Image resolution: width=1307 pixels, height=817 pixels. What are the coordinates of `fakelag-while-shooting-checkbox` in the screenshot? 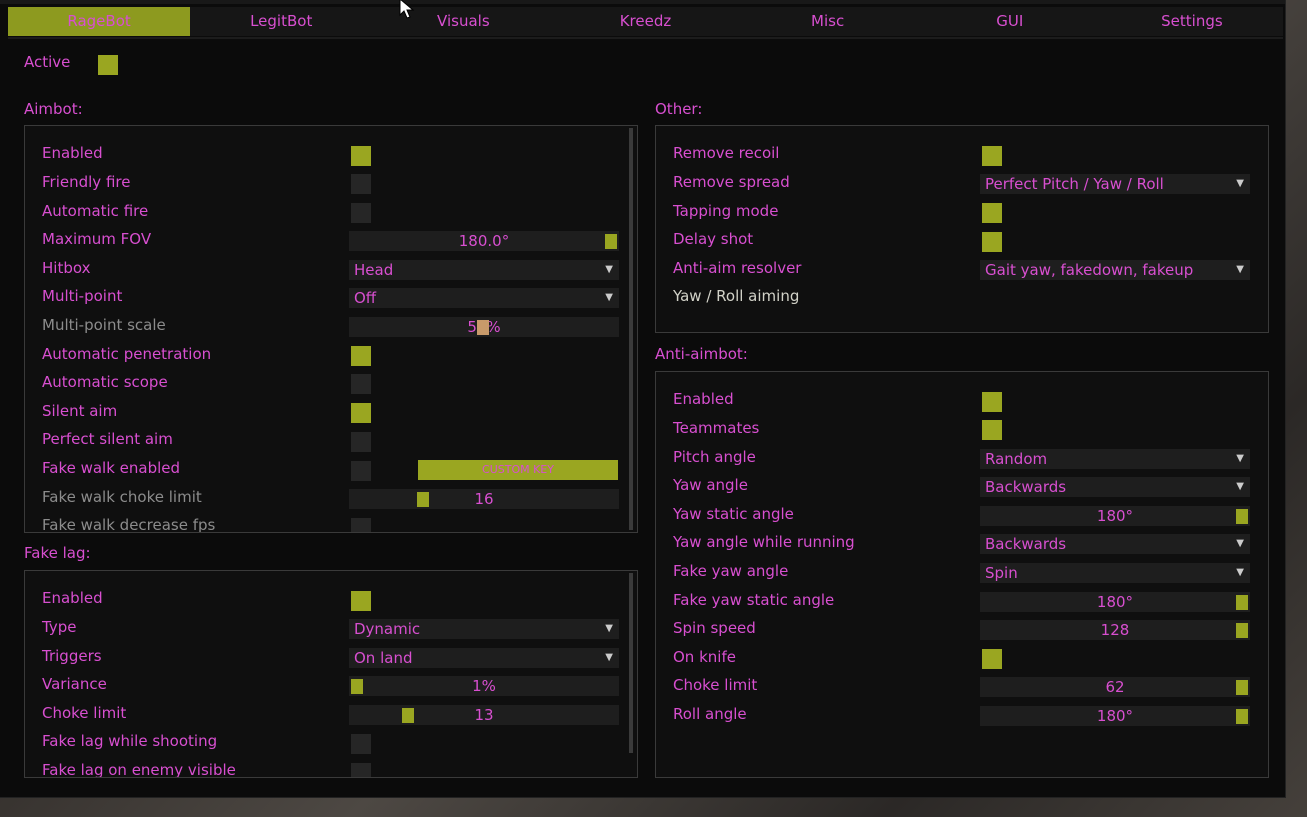 It's located at (361, 744).